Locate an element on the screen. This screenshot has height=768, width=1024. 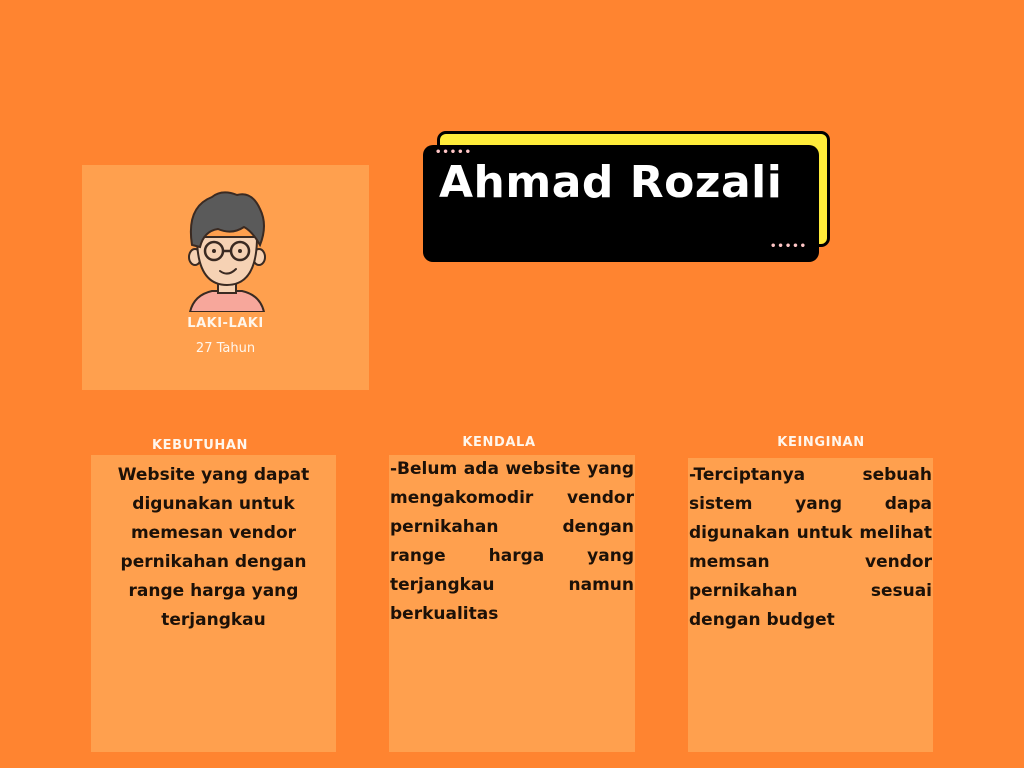
profile-card: LAKI-LAKI 27 Tahun is located at coordinates (225, 277).